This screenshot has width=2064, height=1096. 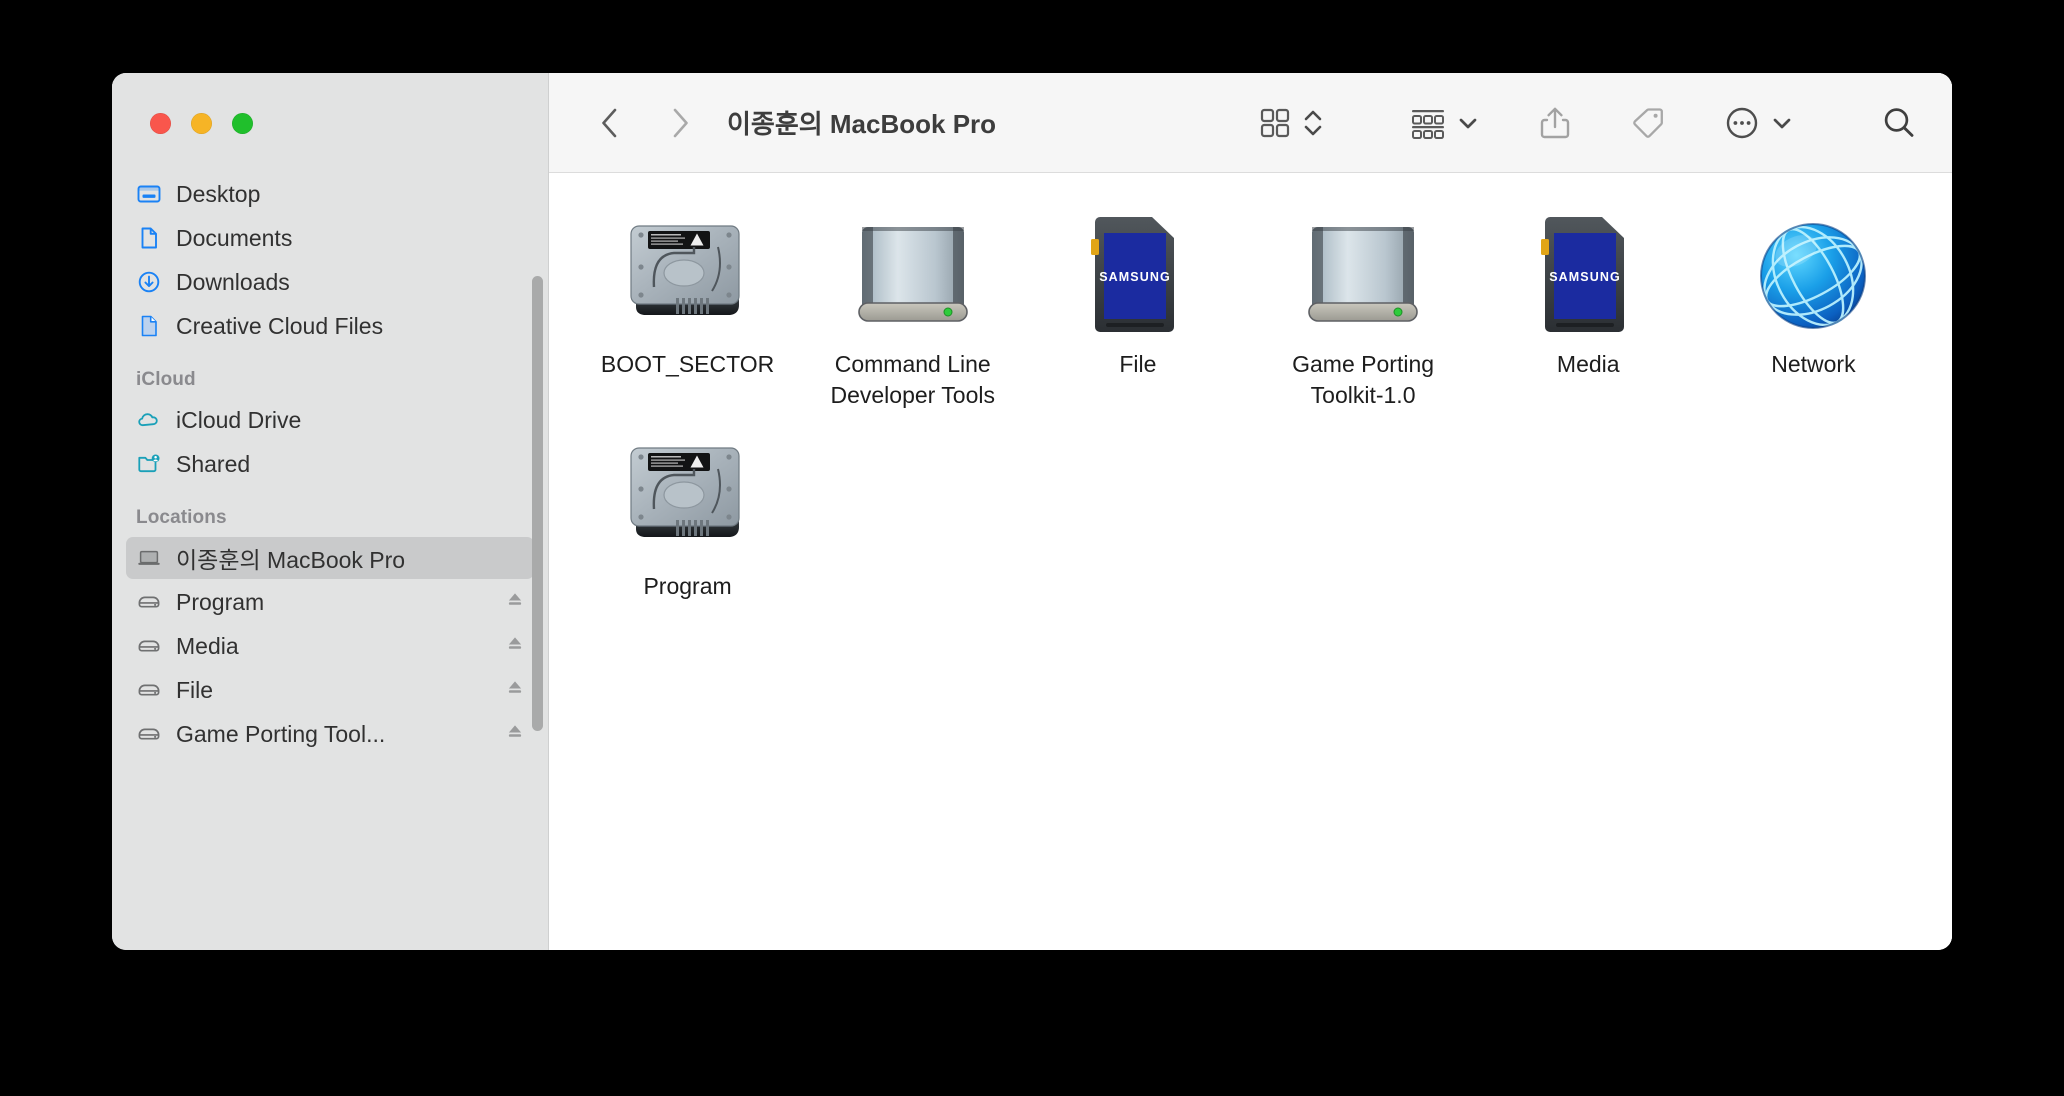 I want to click on sidebar-item-label: Downloads, so click(x=233, y=281).